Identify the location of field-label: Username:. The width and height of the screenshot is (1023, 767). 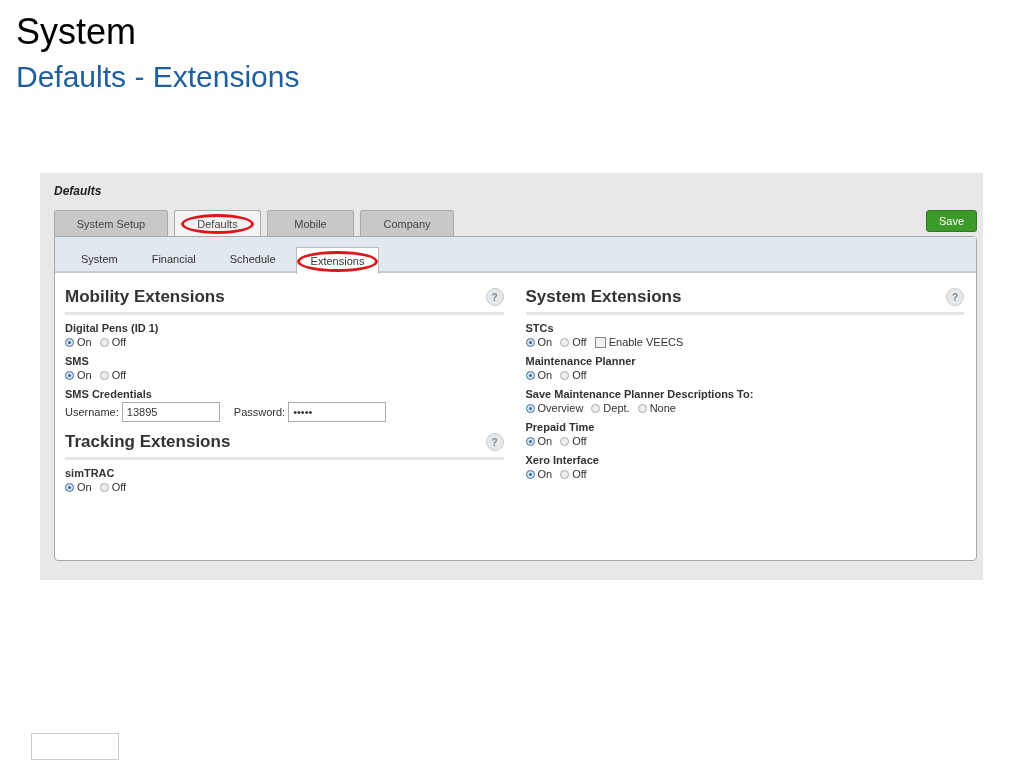
(92, 412).